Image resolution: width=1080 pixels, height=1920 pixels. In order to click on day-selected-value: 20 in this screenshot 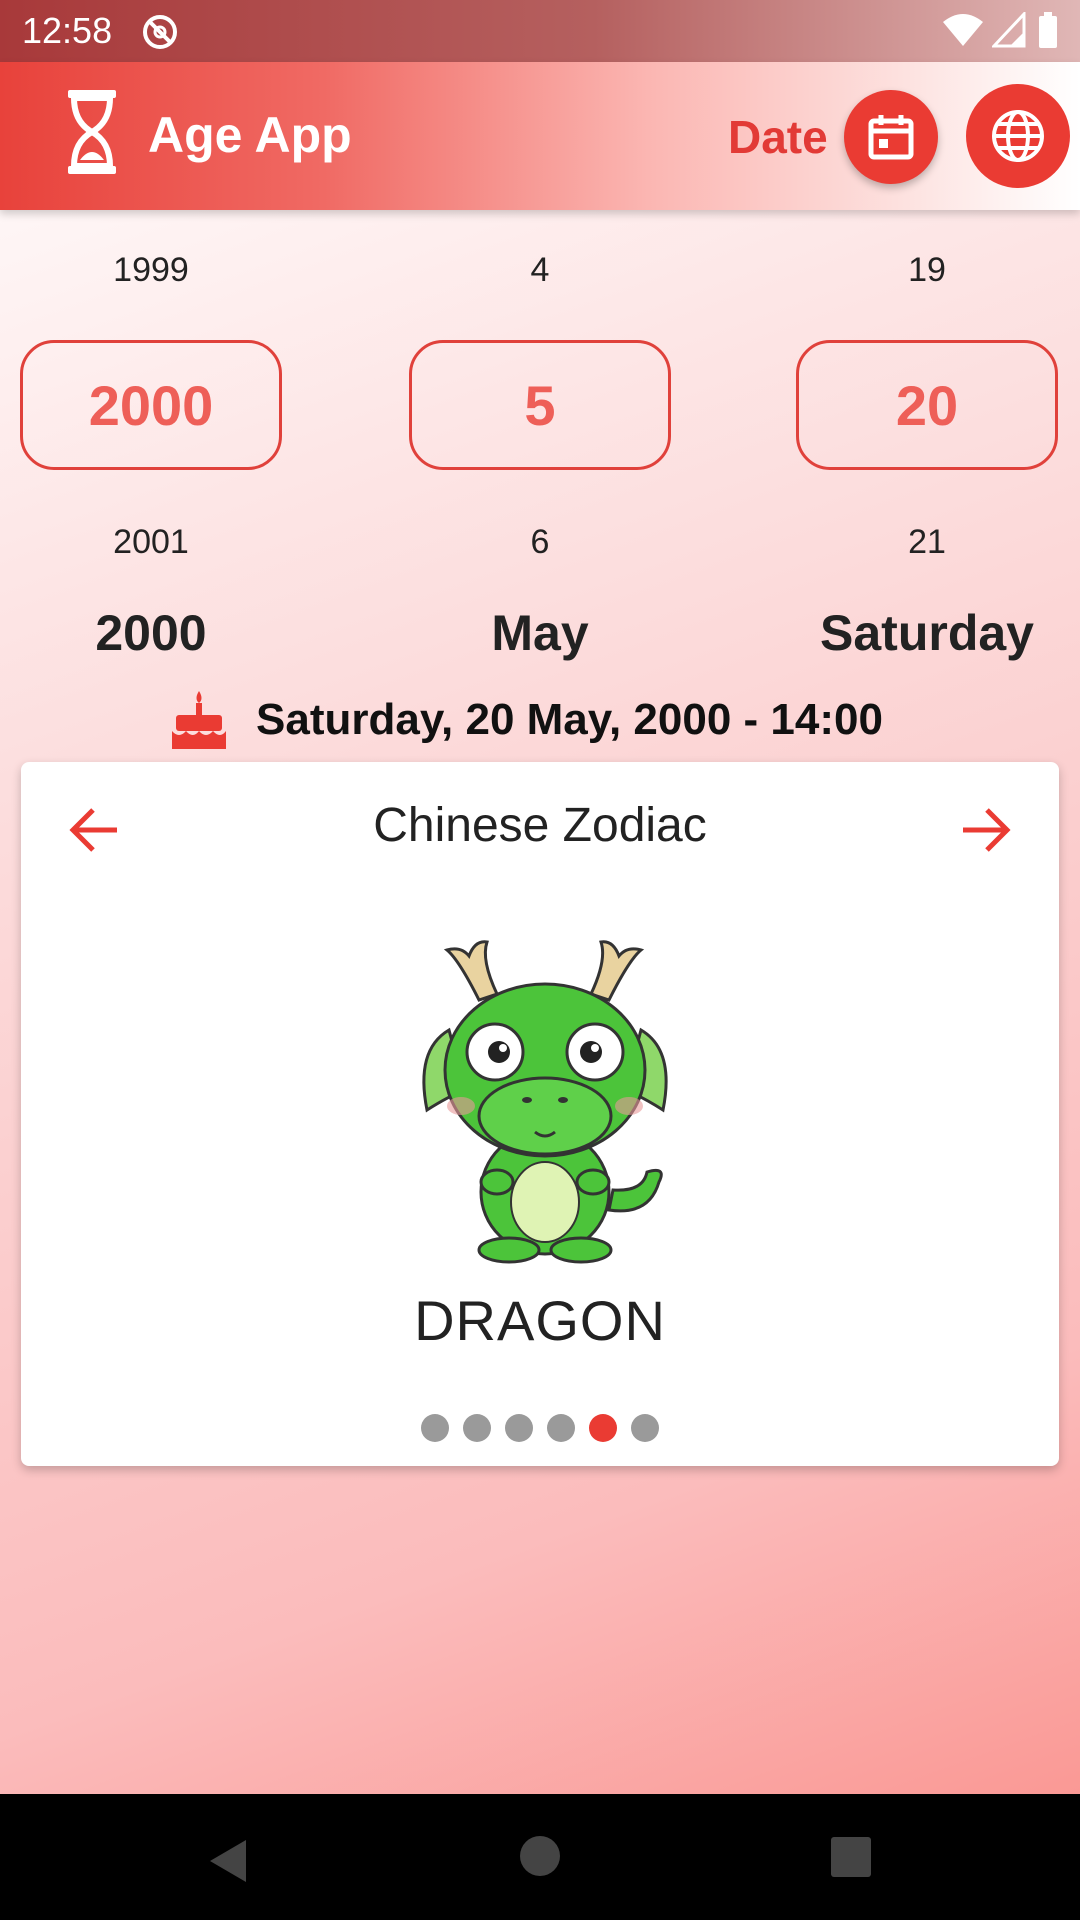, I will do `click(927, 405)`.